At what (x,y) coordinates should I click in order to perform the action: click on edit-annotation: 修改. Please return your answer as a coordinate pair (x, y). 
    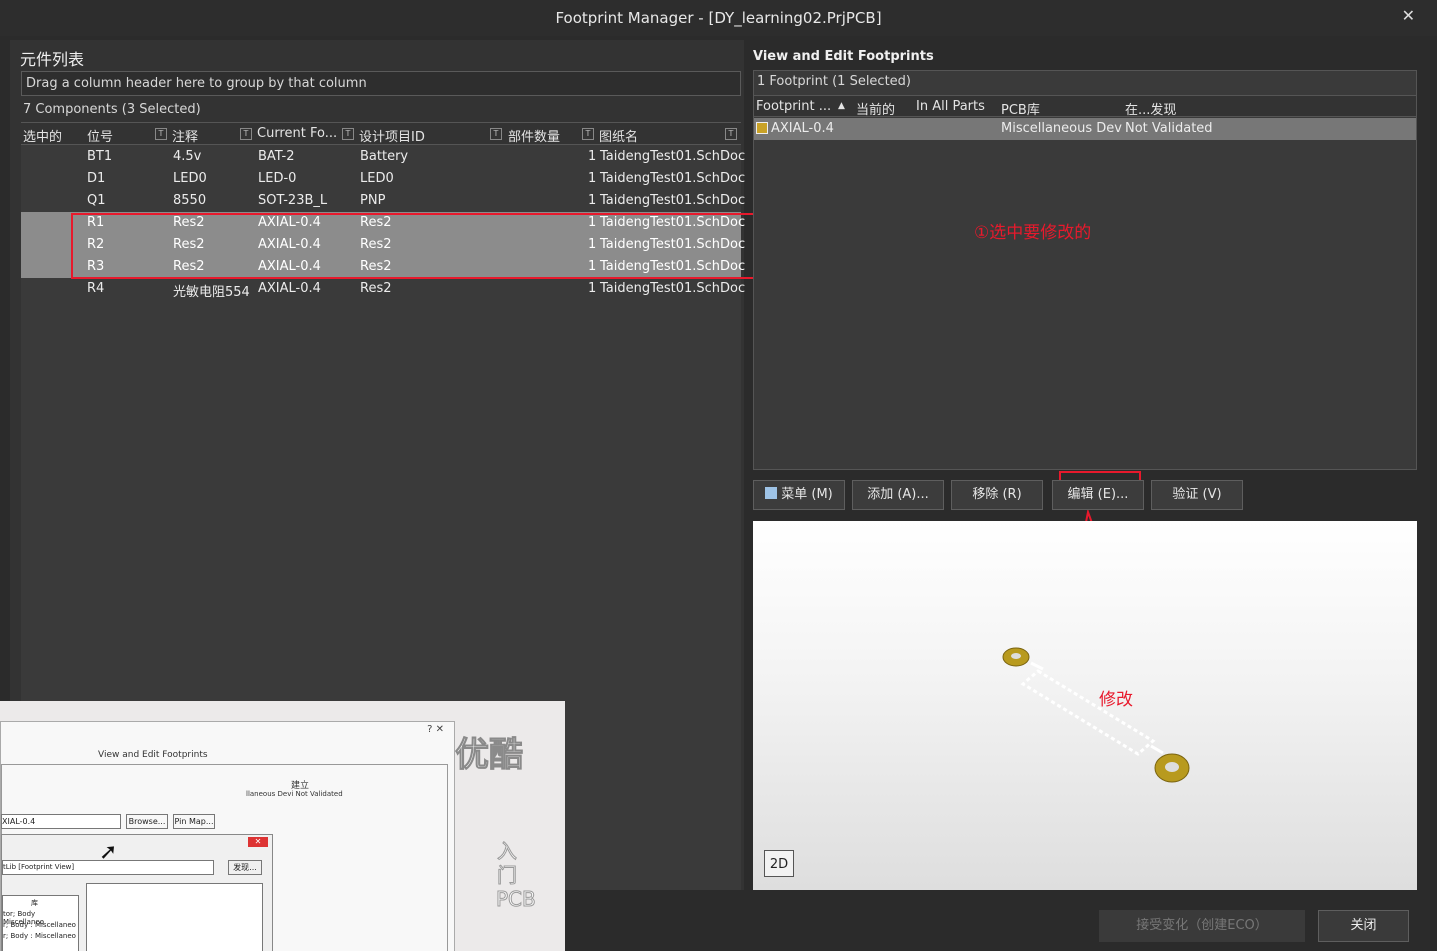
    Looking at the image, I should click on (1116, 700).